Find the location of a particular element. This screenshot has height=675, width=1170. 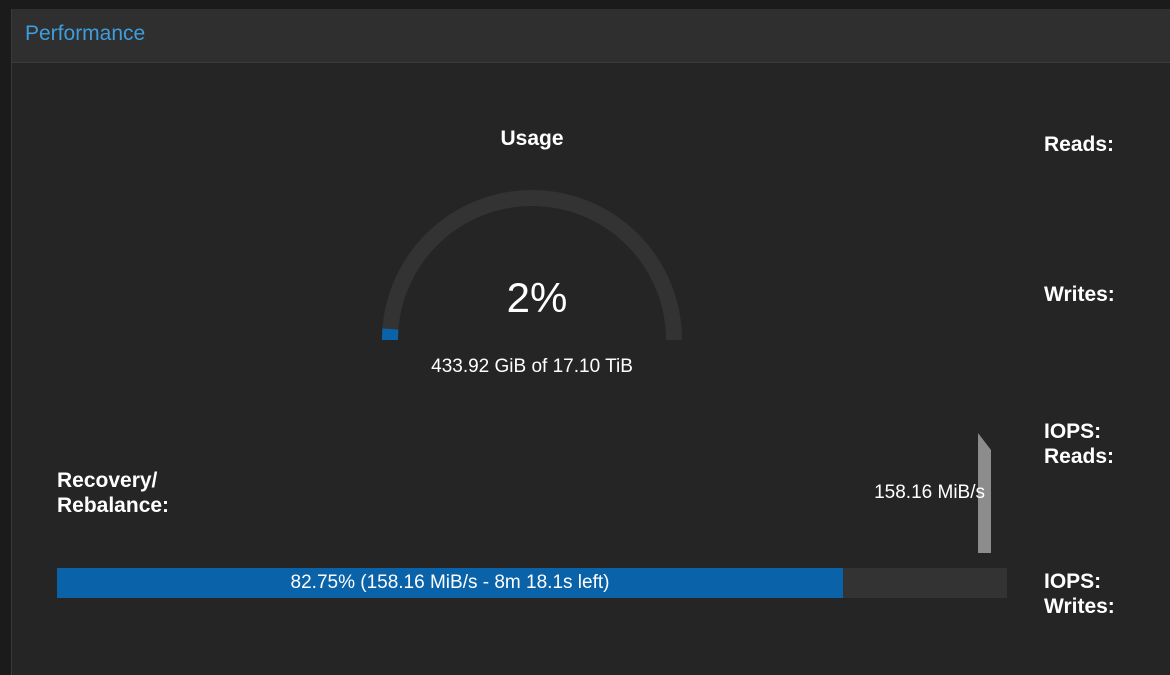

writes-label: Writes: is located at coordinates (1079, 294).